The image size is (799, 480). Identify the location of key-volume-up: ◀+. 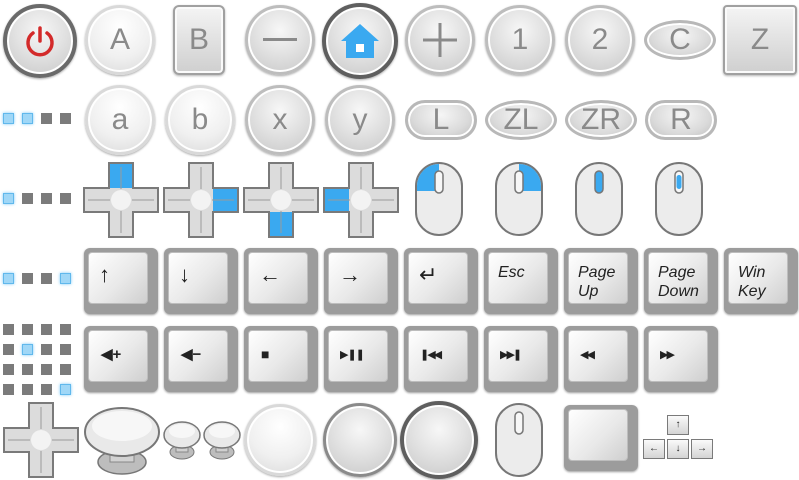
(121, 359).